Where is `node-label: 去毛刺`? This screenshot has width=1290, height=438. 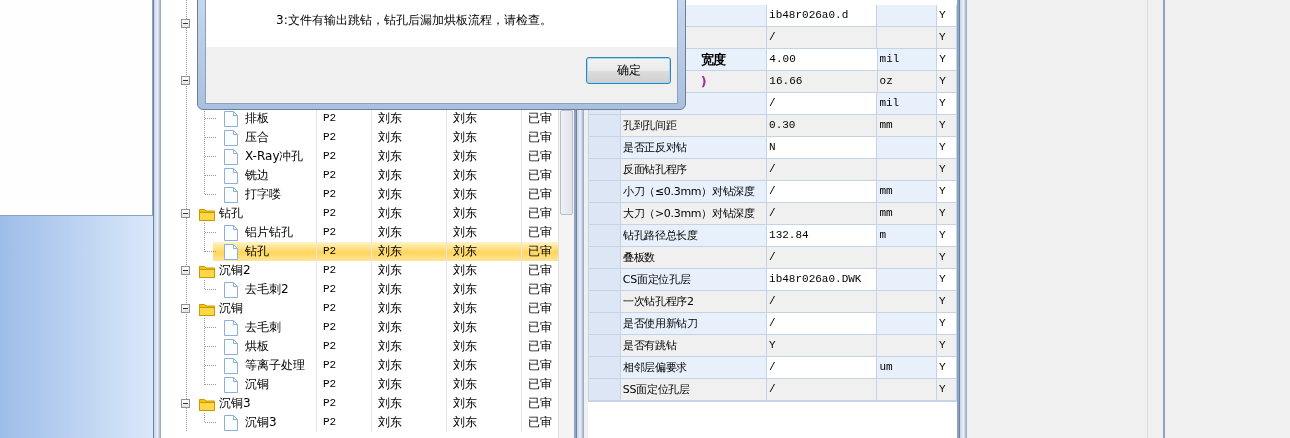 node-label: 去毛刺 is located at coordinates (263, 327).